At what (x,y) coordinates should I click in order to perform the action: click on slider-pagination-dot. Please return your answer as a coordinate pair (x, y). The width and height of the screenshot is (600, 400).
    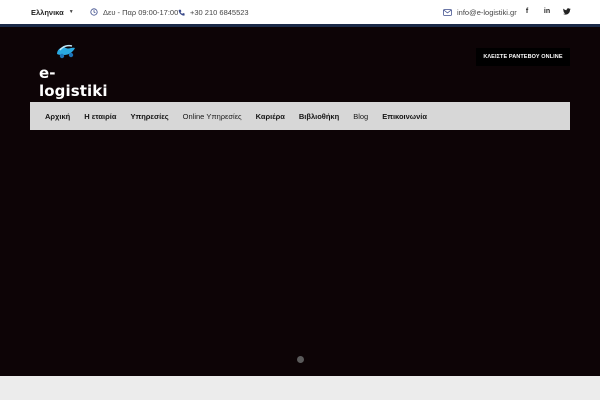
    Looking at the image, I should click on (300, 359).